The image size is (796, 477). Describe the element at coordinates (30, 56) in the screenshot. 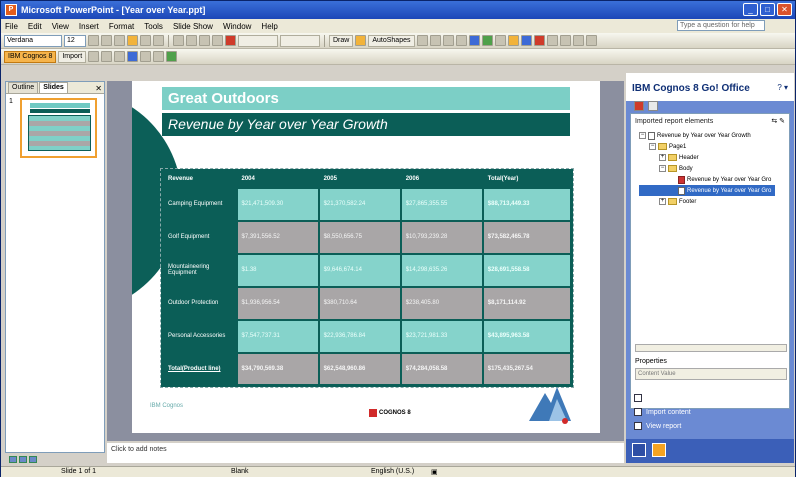

I see `ibm-cognos-button: IBM Cognos 8` at that location.